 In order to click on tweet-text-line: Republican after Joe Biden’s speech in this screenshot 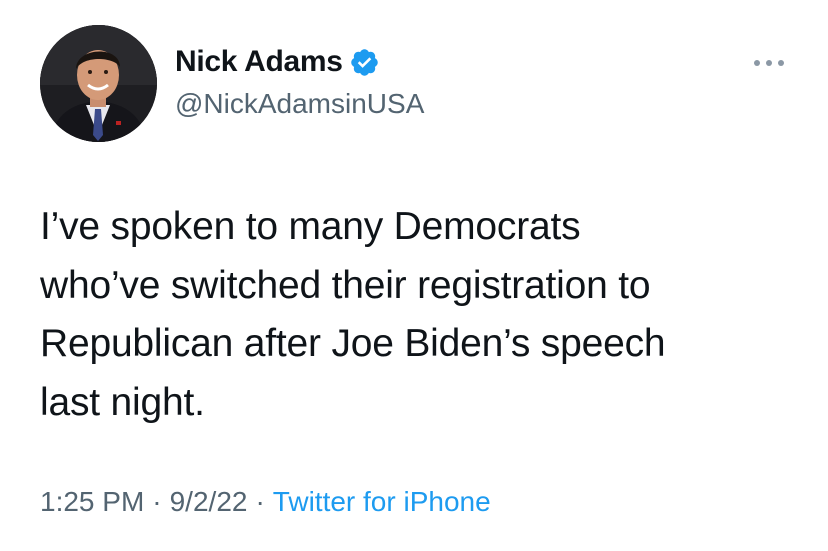, I will do `click(353, 343)`.